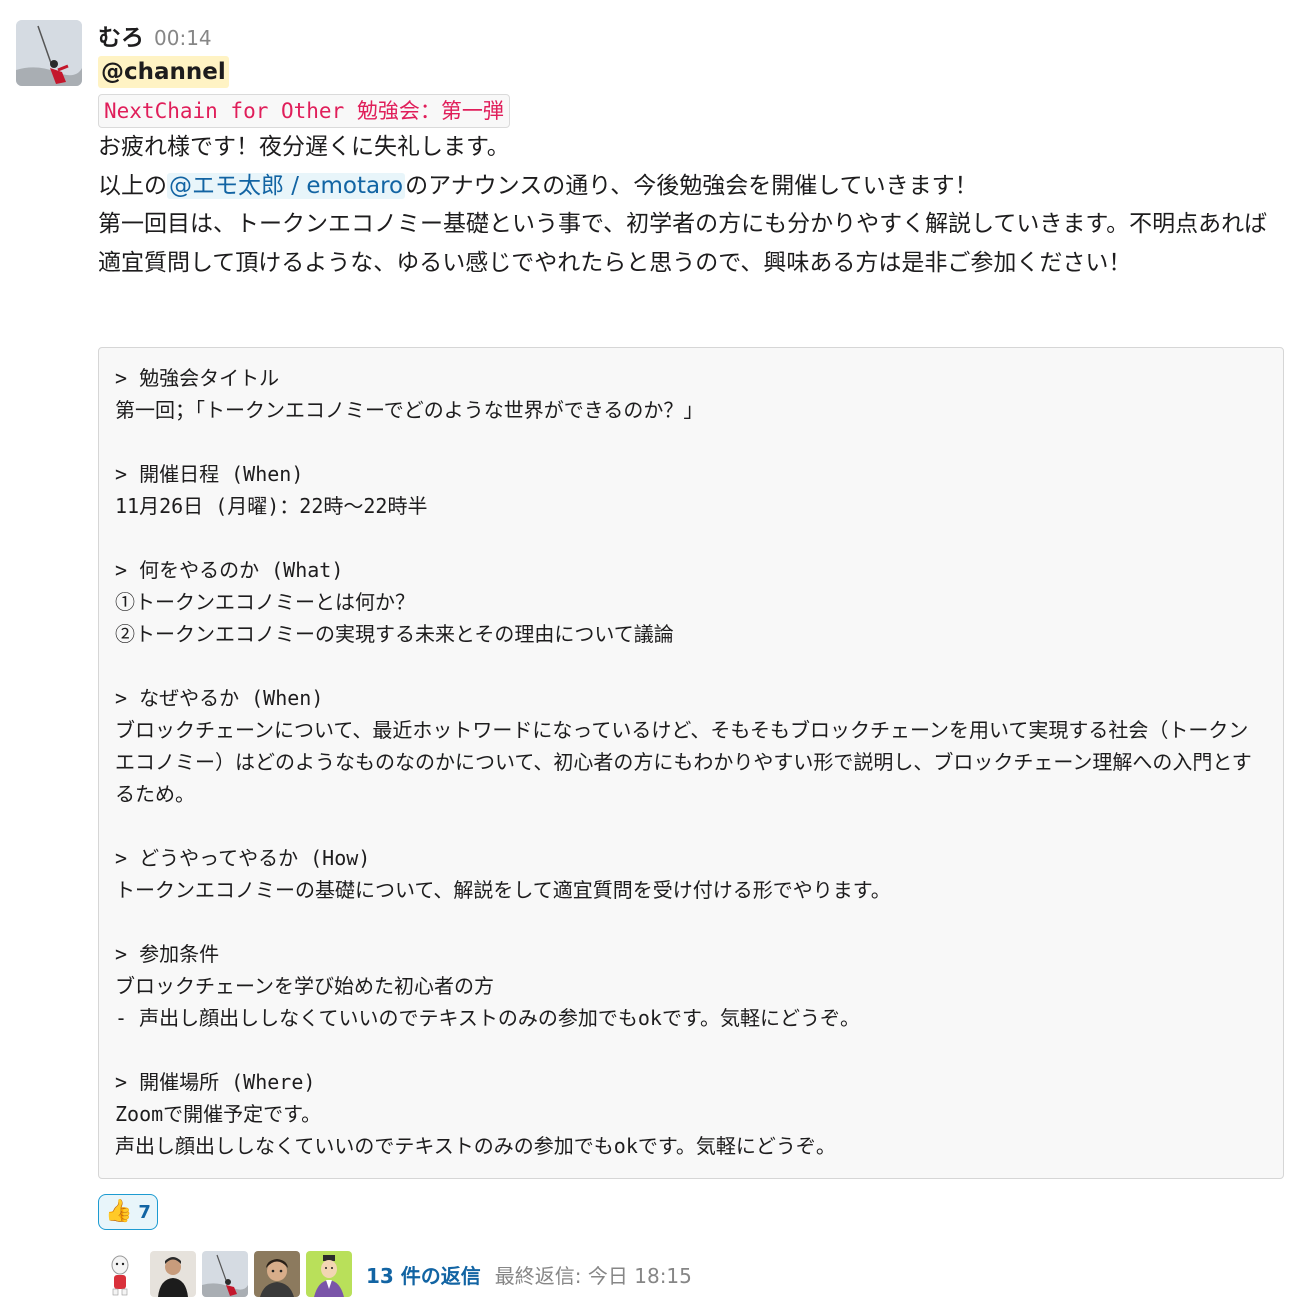 This screenshot has height=1298, width=1298. Describe the element at coordinates (593, 1275) in the screenshot. I see `last-reply-time: 最終返信: 今日 18:15` at that location.